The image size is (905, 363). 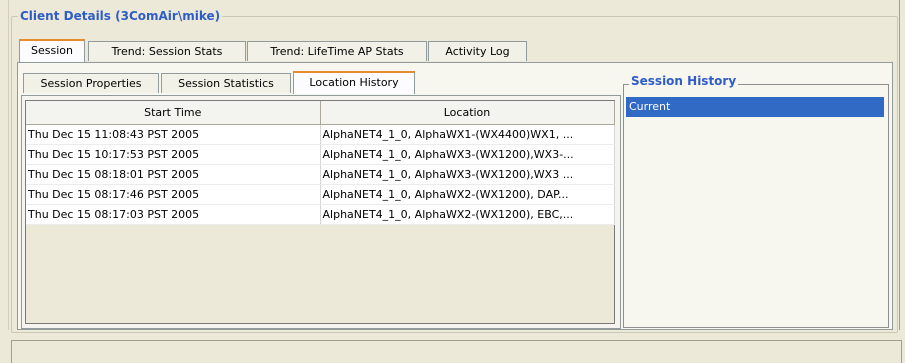 I want to click on tab-trend-session-stats: Trend: Session Stats, so click(x=167, y=51).